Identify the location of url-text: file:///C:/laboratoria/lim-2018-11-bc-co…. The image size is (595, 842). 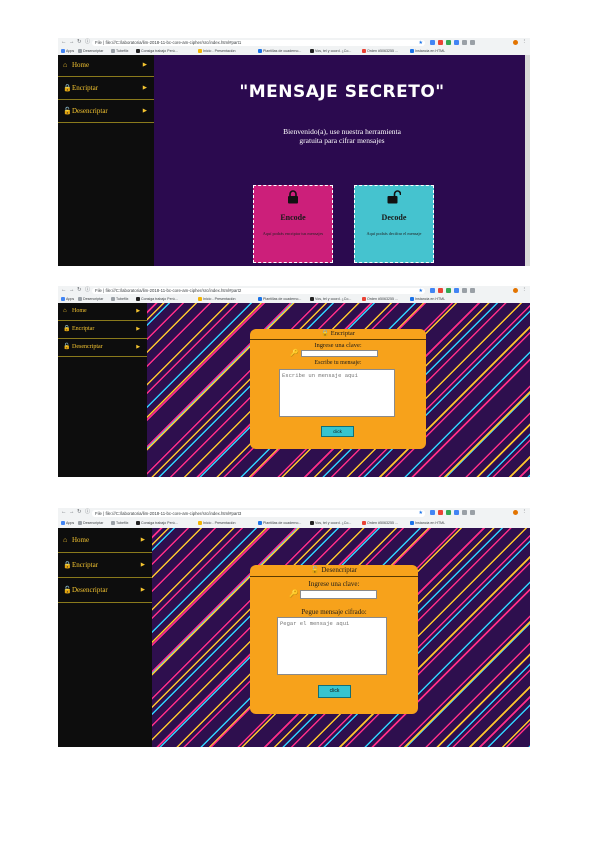
(173, 290).